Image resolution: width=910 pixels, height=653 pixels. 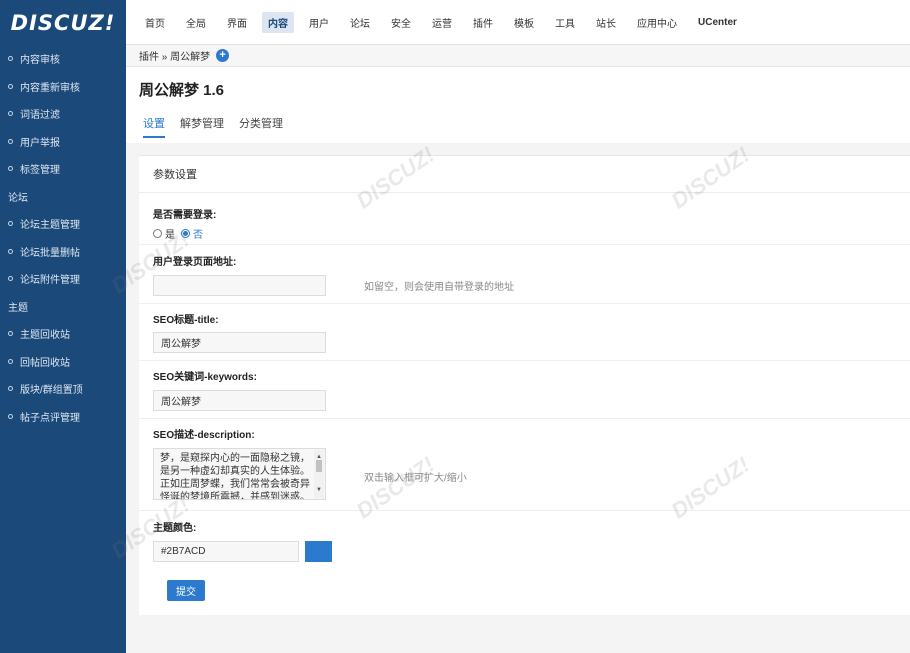 What do you see at coordinates (524, 22) in the screenshot?
I see `nav-item: 模板` at bounding box center [524, 22].